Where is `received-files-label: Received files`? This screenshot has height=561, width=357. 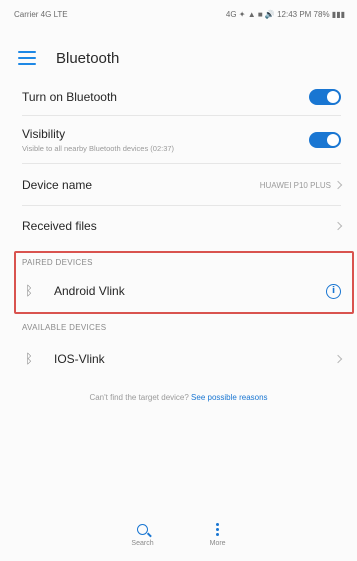
received-files-label: Received files is located at coordinates (59, 226).